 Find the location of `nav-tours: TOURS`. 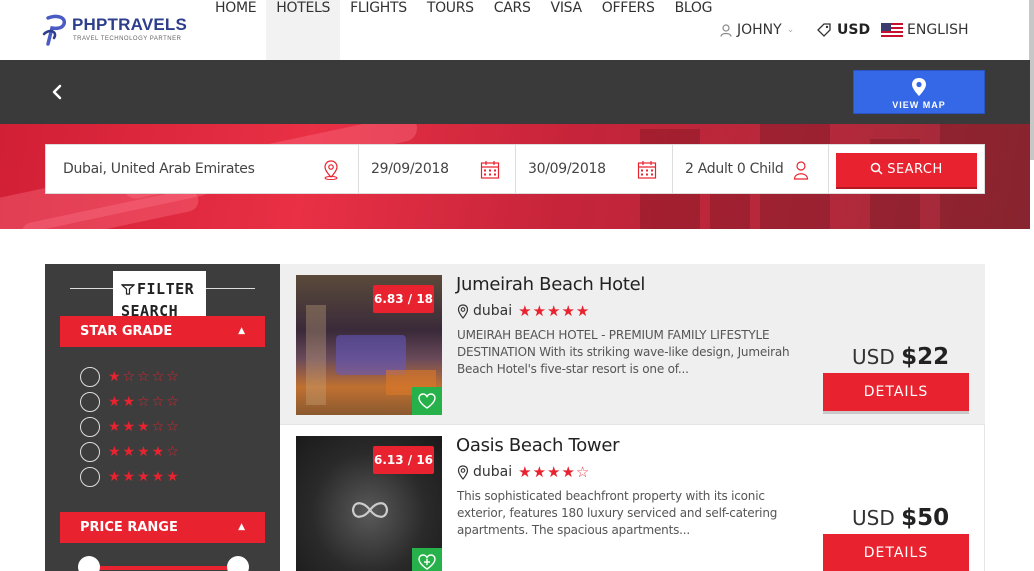

nav-tours: TOURS is located at coordinates (450, 30).